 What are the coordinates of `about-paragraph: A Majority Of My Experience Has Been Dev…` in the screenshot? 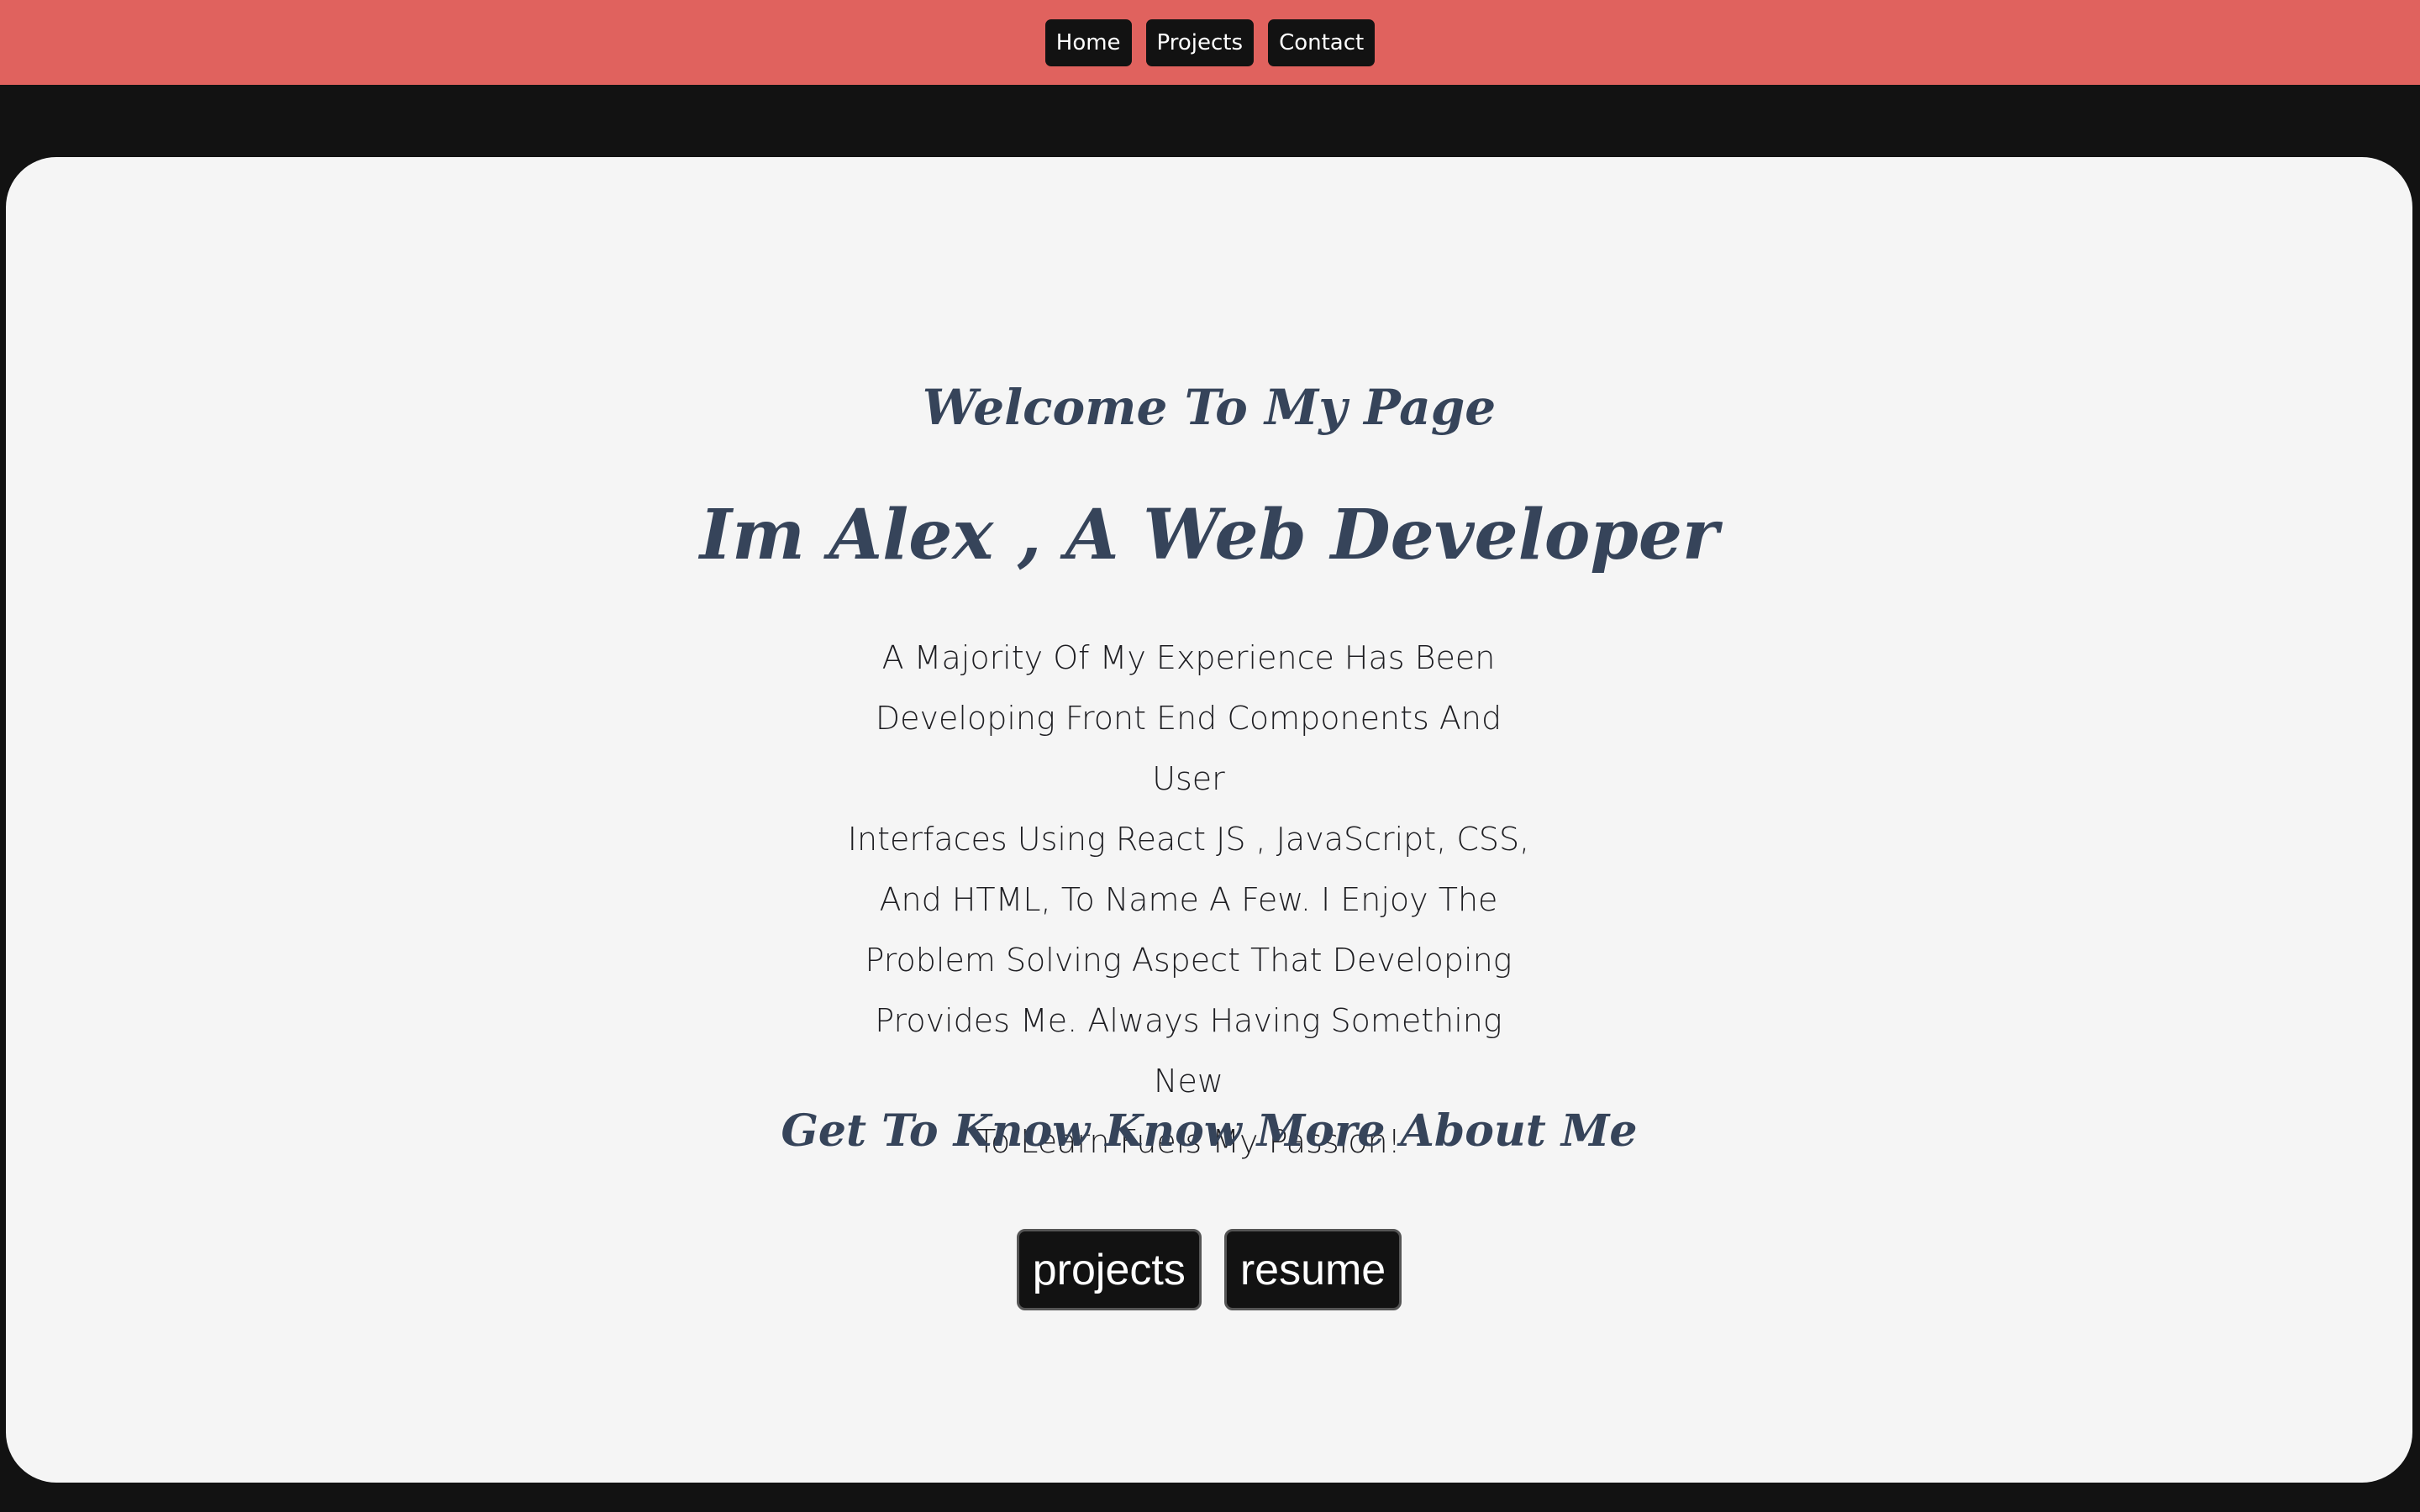 It's located at (1188, 899).